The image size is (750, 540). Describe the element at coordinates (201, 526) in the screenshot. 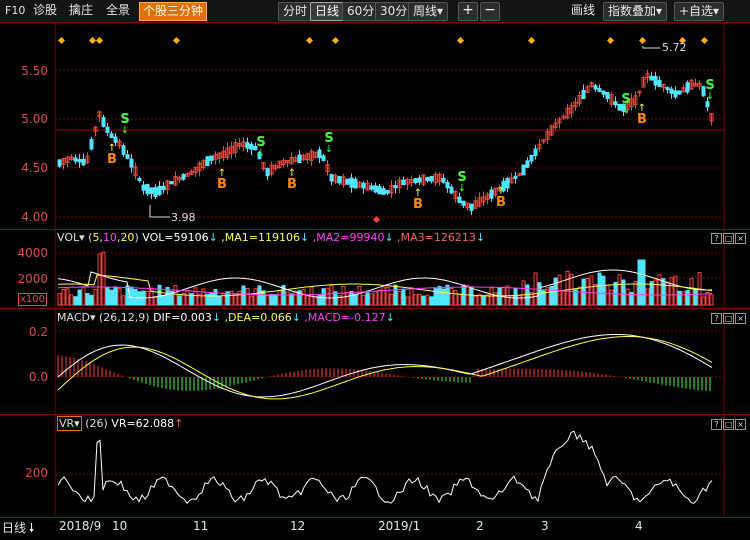

I see `x-label-11: 11` at that location.